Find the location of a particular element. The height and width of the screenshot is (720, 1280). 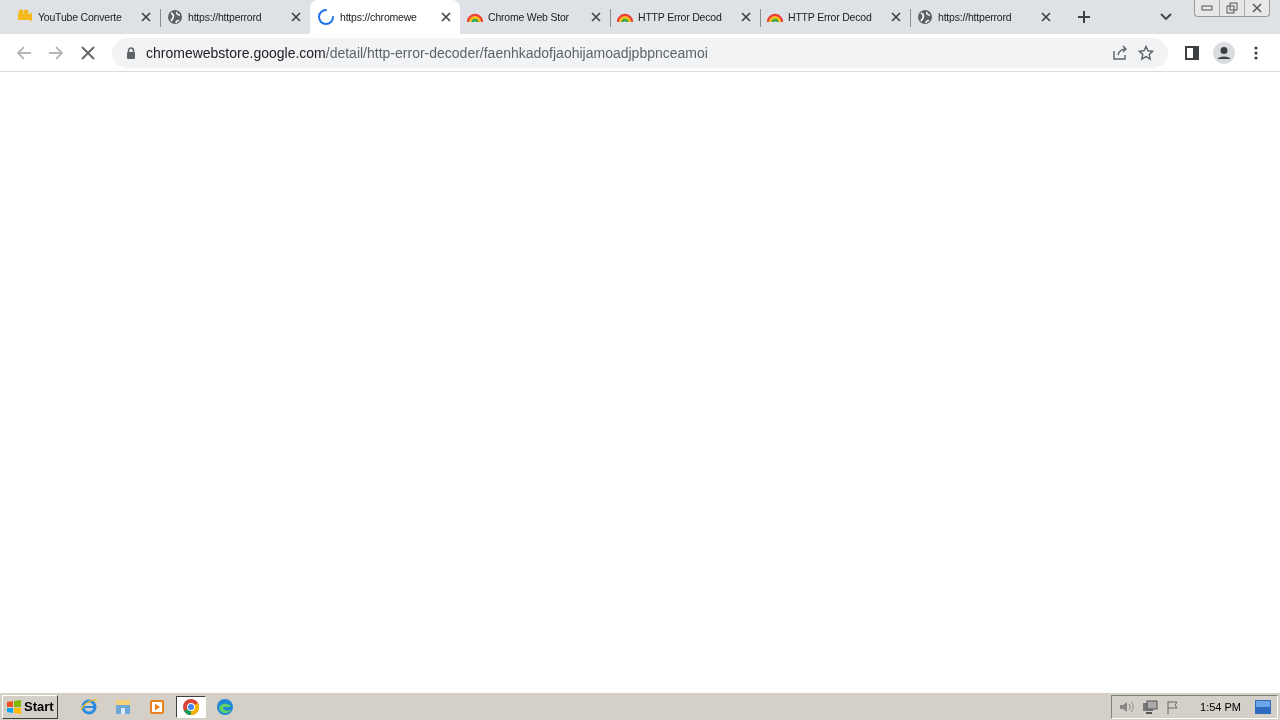

tab-title: Chrome Web Stor is located at coordinates (529, 17).